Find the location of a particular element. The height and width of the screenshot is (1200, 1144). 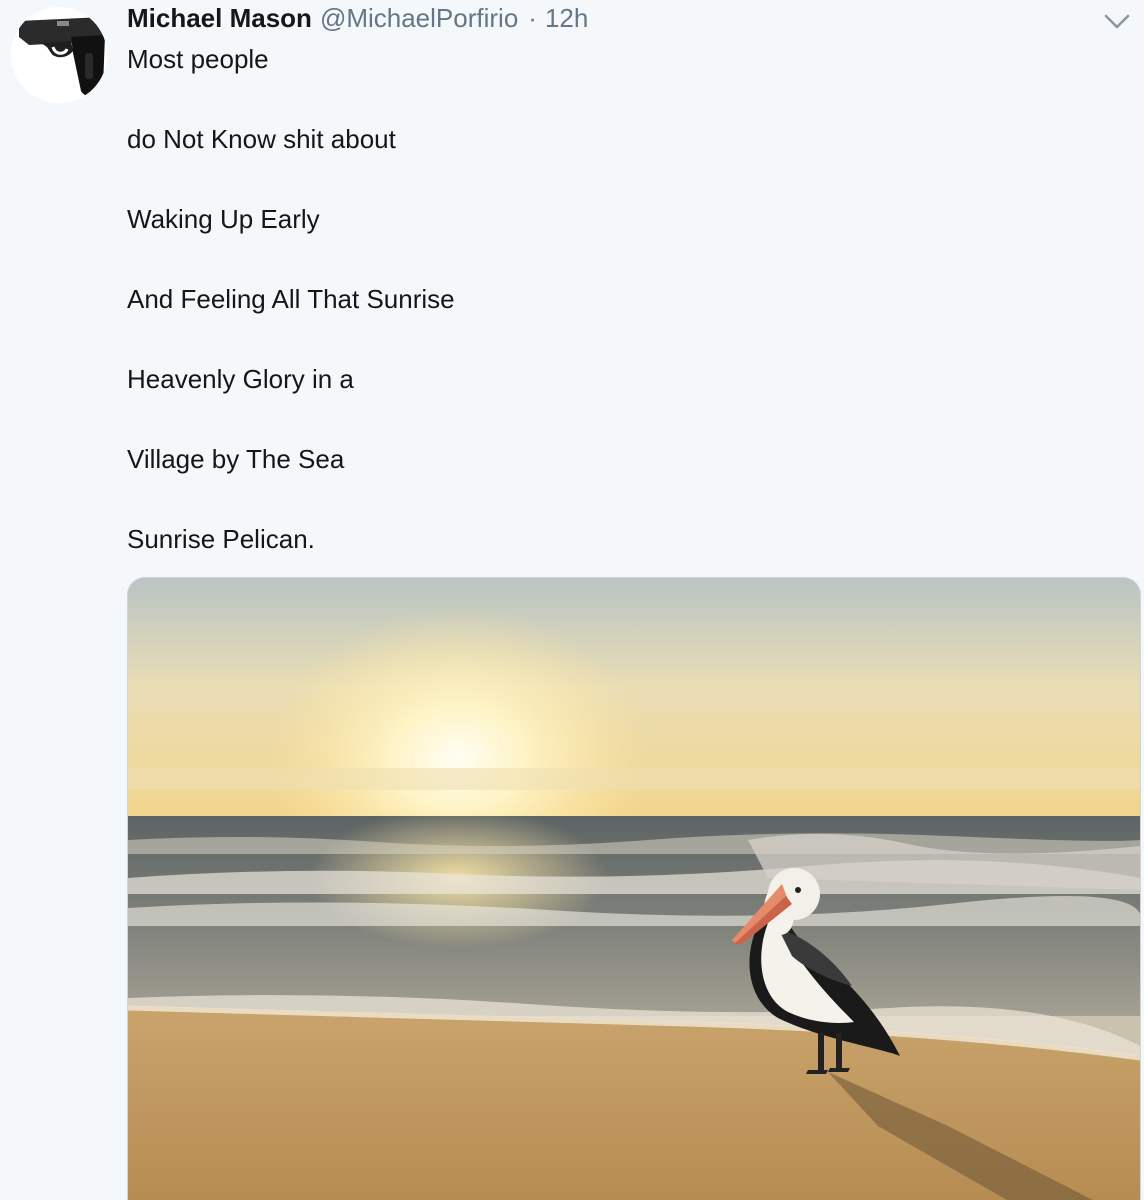

tweet-line: do Not Know shit about is located at coordinates (261, 139).